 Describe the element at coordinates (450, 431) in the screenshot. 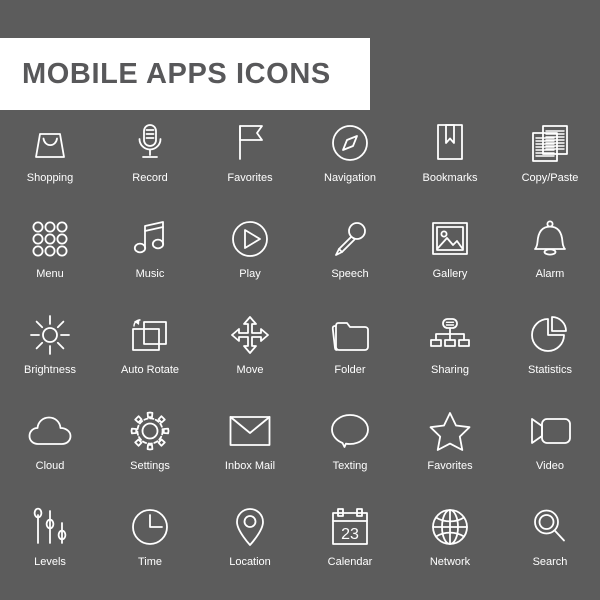

I see `star-icon` at that location.